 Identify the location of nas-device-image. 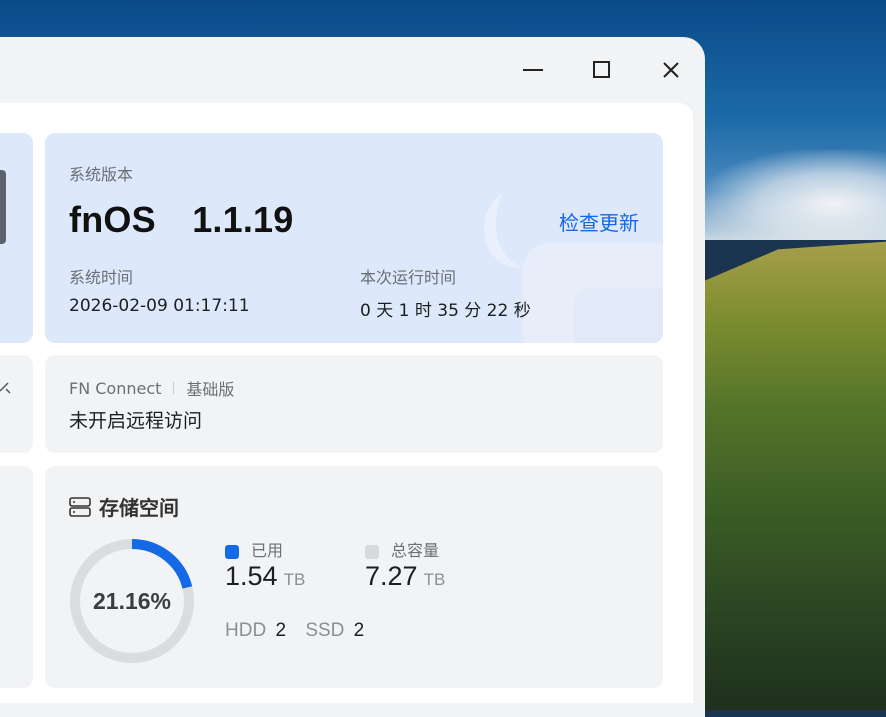
(3, 207).